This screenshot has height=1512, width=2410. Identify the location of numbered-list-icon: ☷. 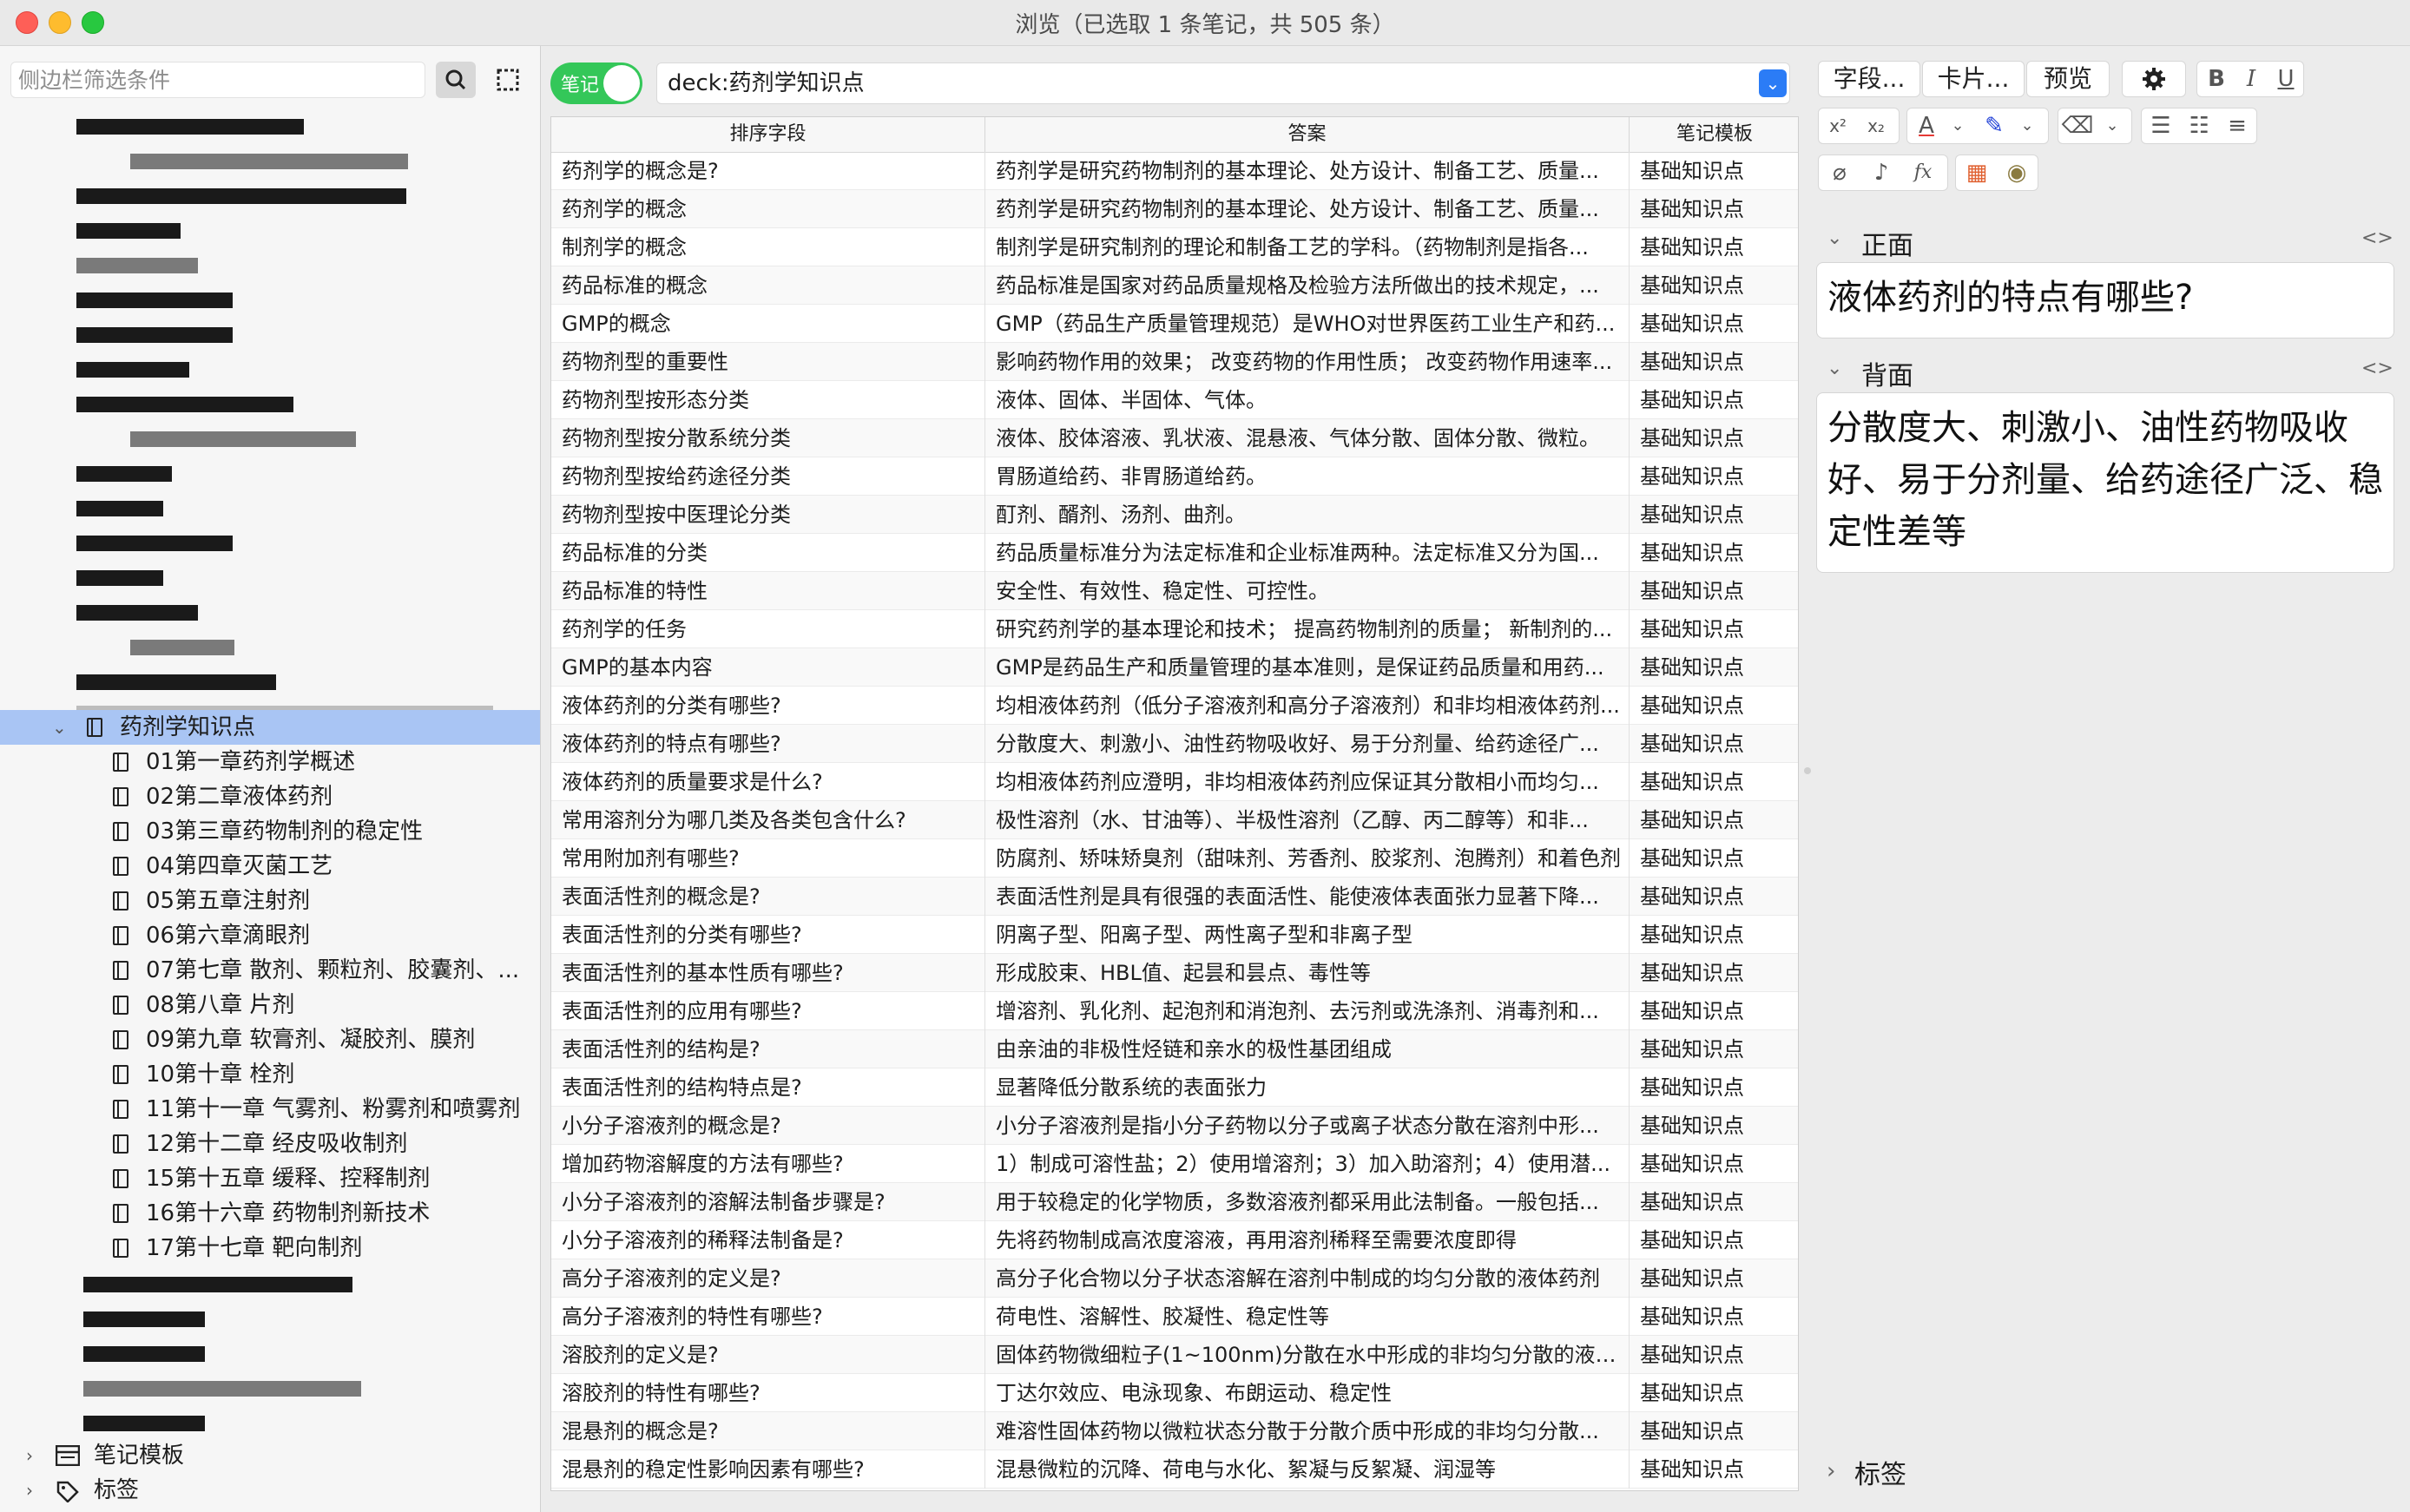
(2199, 125).